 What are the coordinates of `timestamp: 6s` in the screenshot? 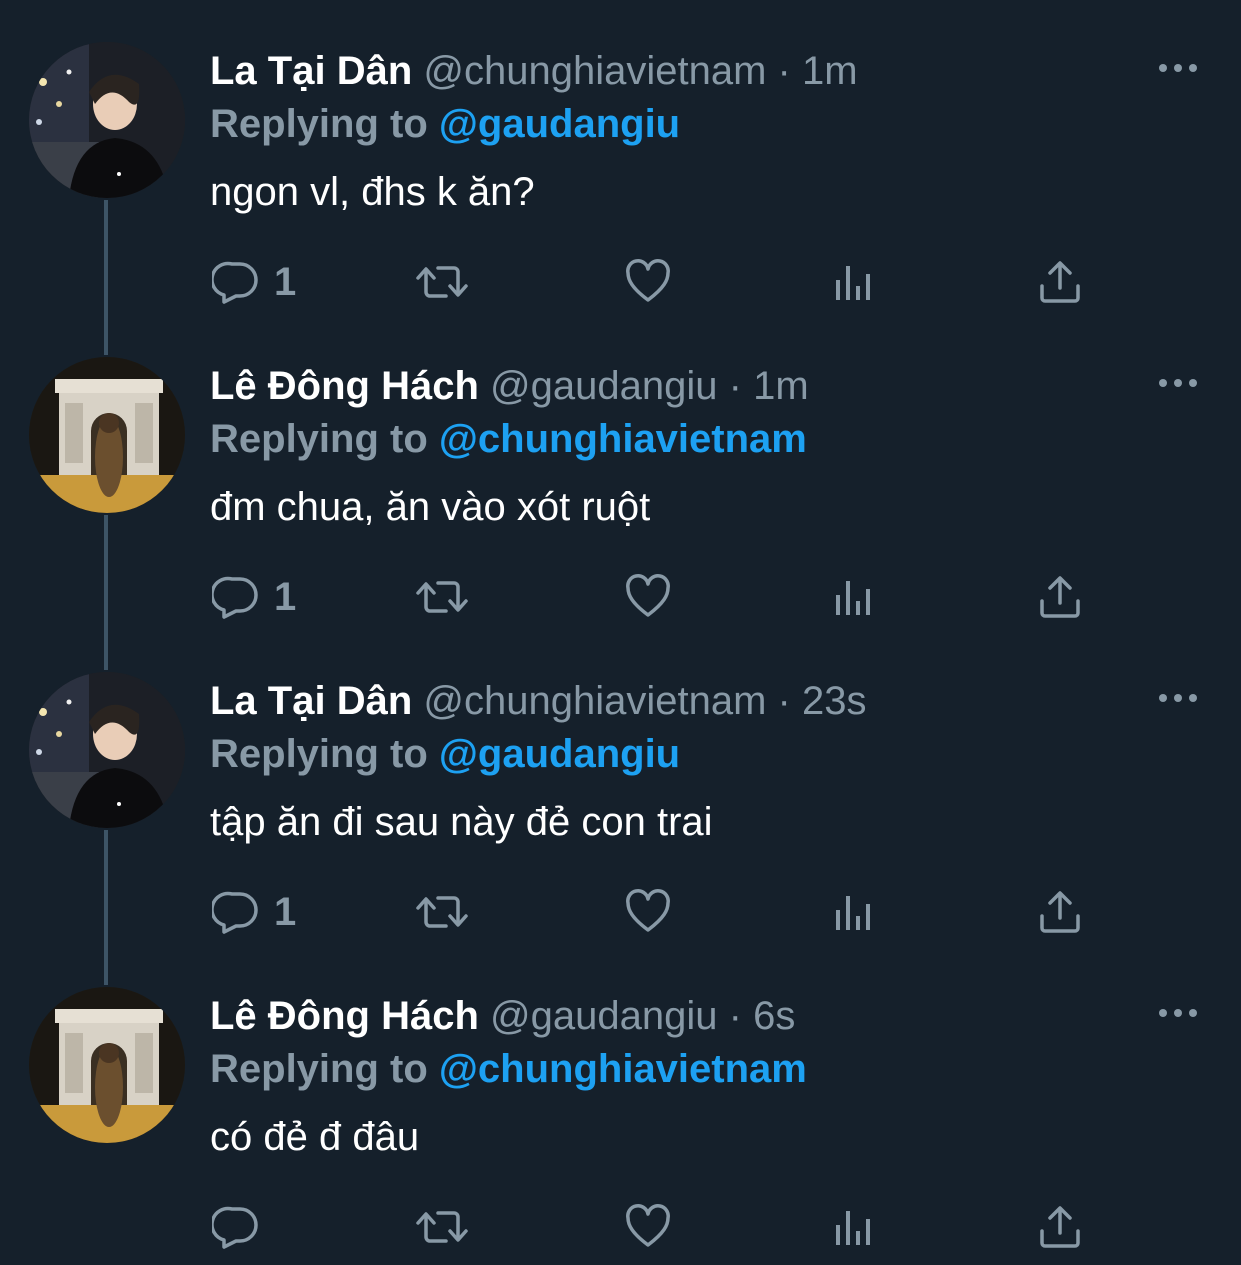 It's located at (774, 1016).